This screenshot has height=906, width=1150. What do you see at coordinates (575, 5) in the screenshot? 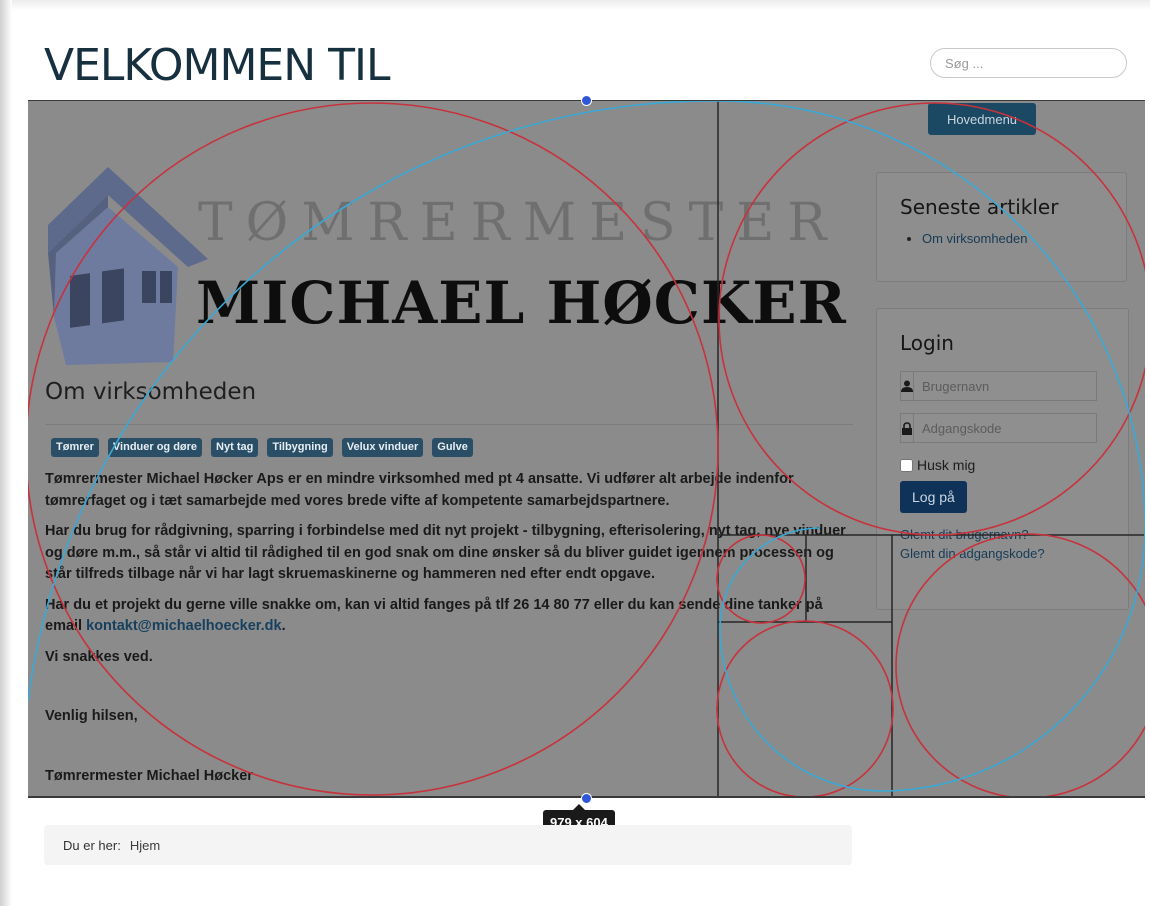
I see `screenshot-top-shadow` at bounding box center [575, 5].